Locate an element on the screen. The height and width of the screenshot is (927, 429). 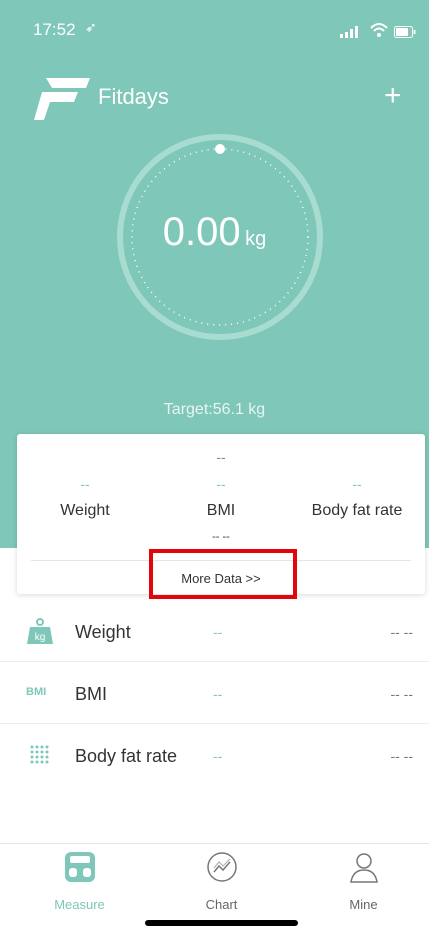
target-weight: Target:56.1 kg is located at coordinates (214, 409).